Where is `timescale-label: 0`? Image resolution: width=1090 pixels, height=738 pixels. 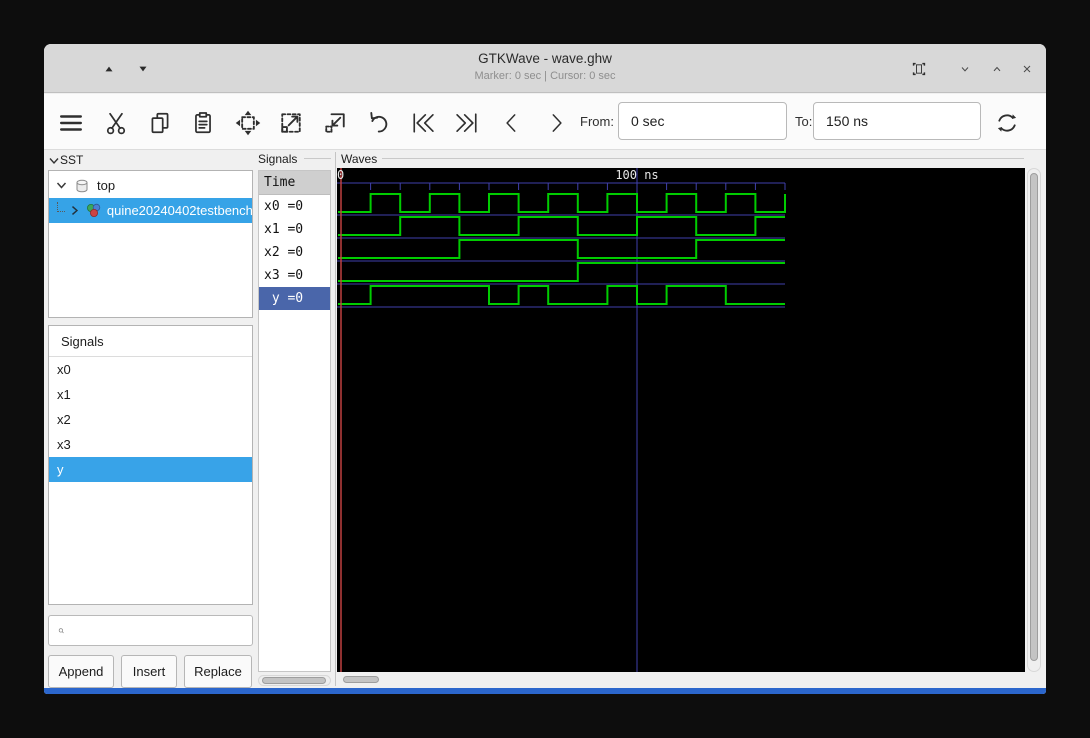 timescale-label: 0 is located at coordinates (340, 175).